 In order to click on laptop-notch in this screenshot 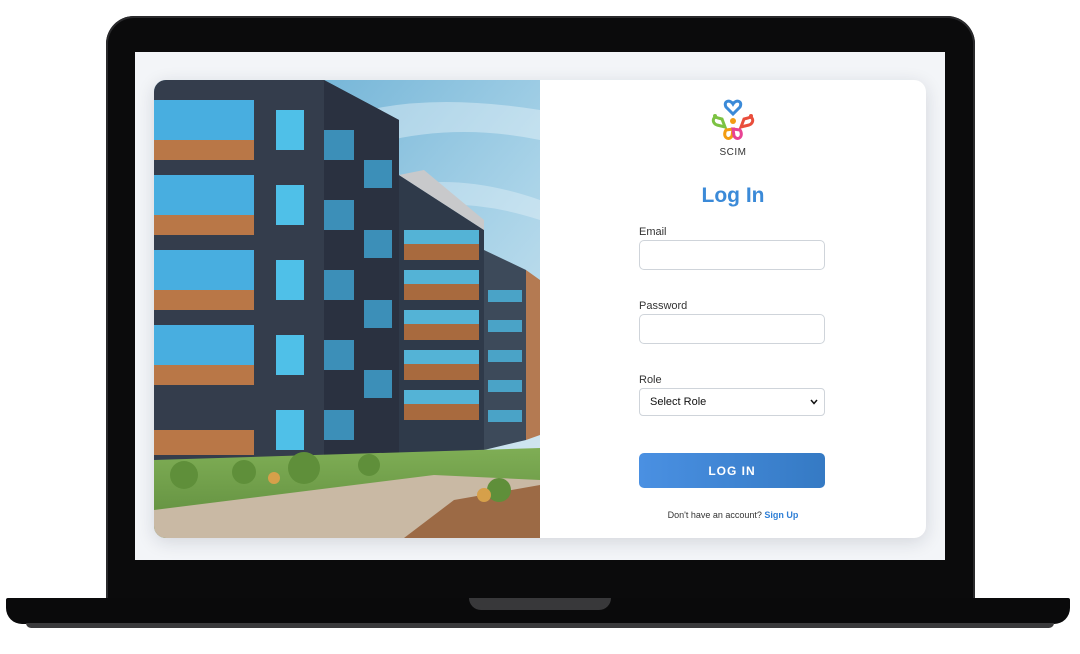, I will do `click(540, 604)`.